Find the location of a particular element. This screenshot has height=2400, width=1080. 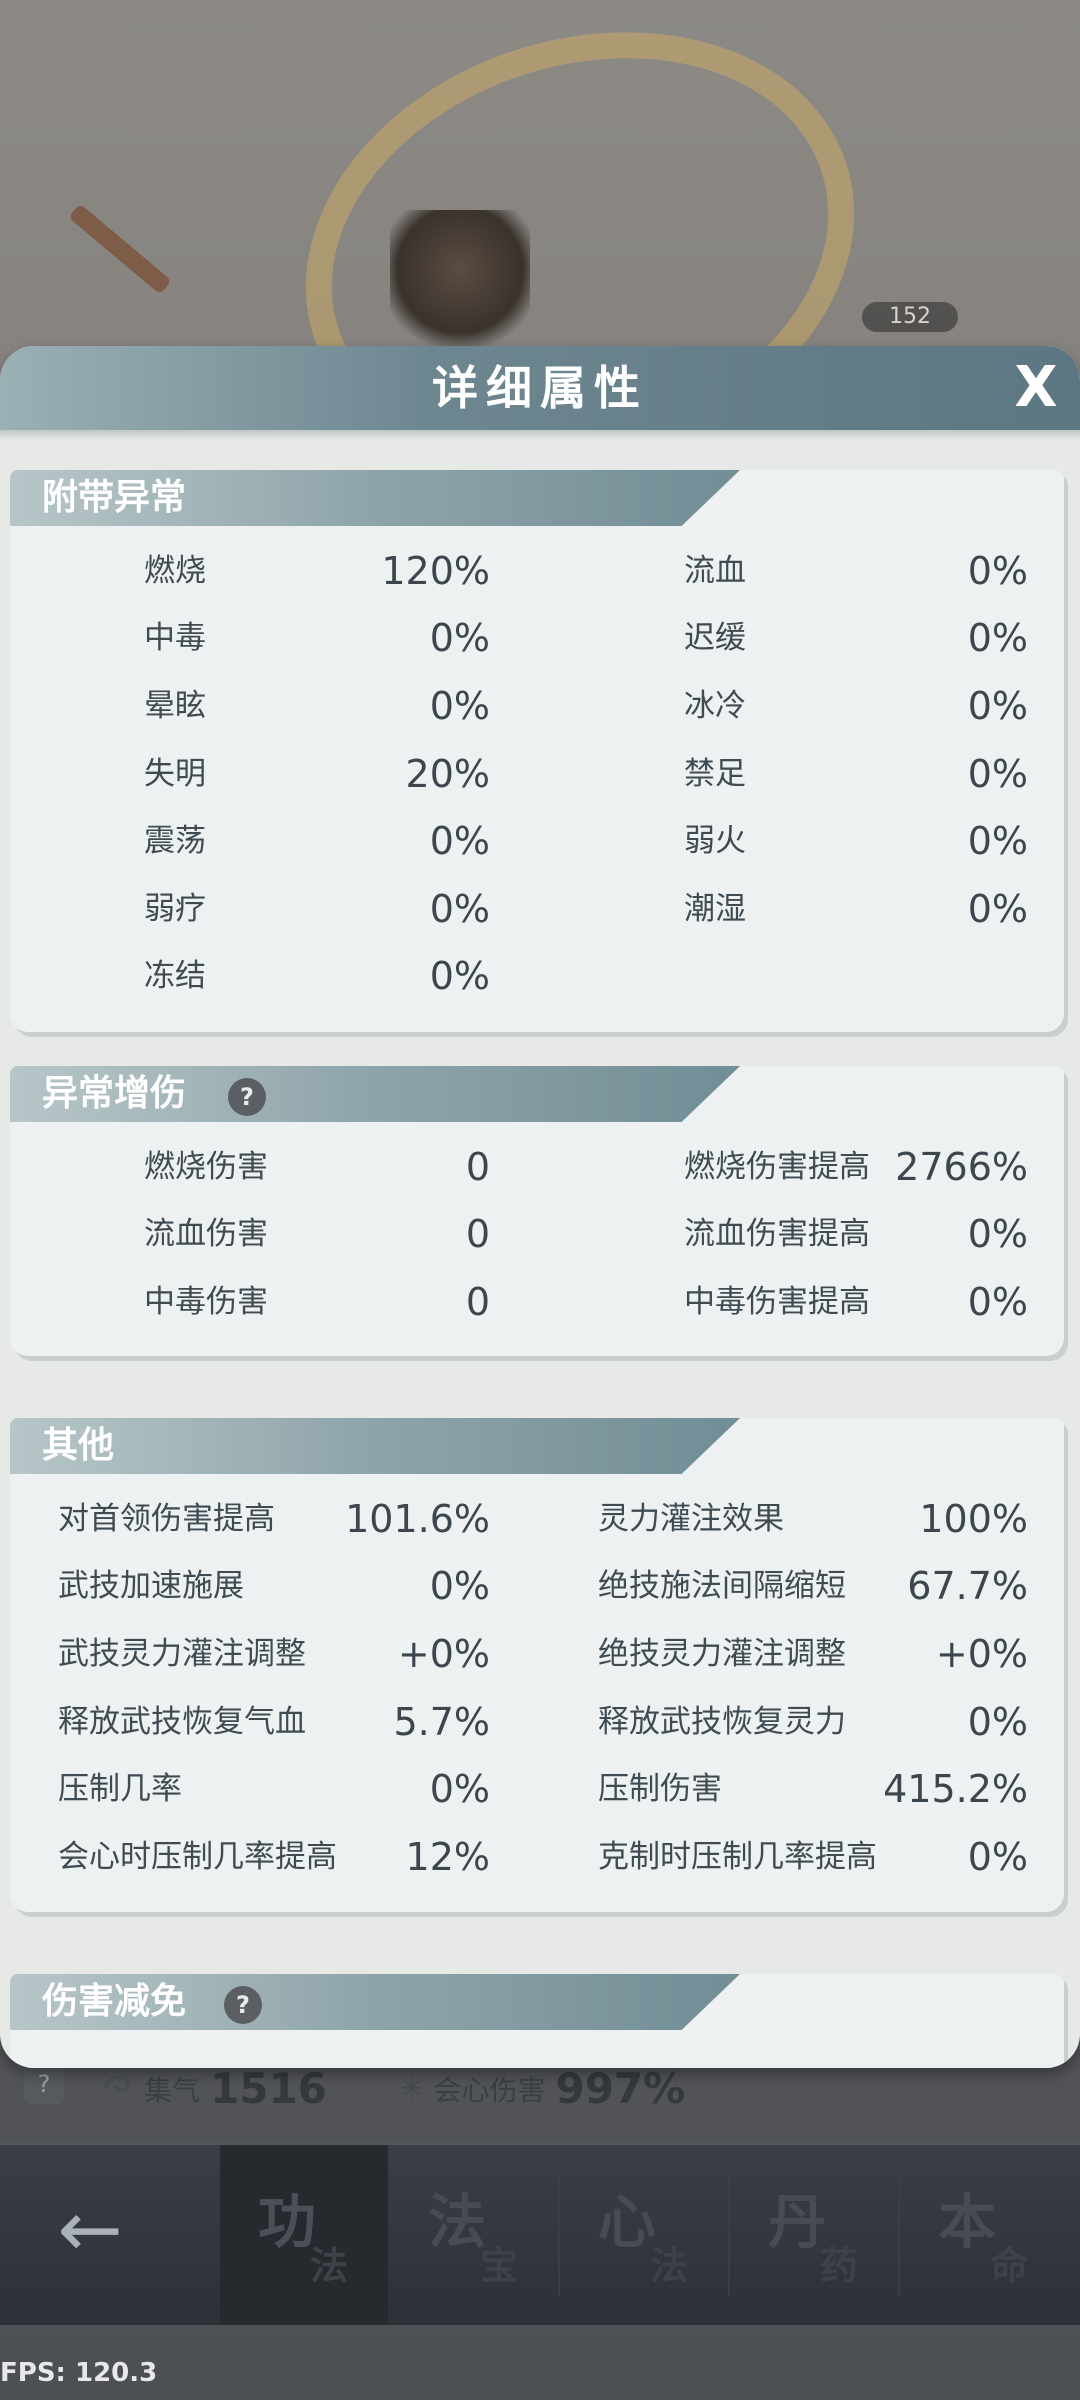

attr-row: 迟缓 0% is located at coordinates (807, 638).